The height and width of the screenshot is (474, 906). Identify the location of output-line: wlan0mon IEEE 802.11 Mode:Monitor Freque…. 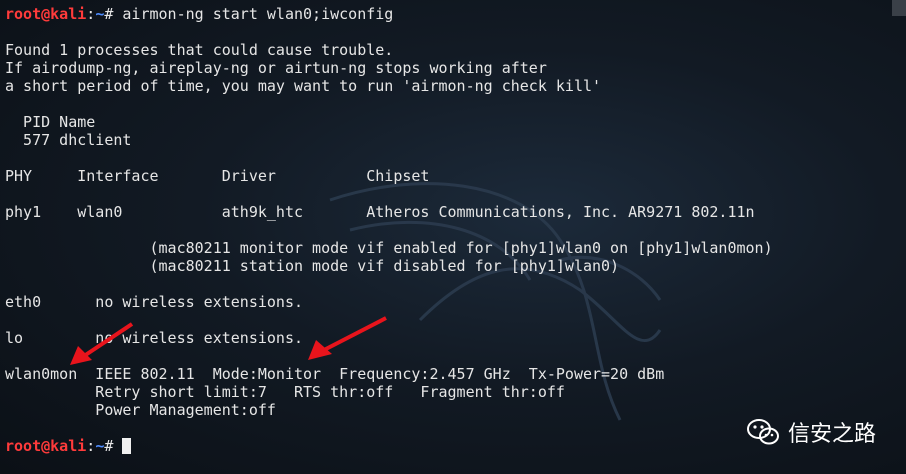
(335, 374).